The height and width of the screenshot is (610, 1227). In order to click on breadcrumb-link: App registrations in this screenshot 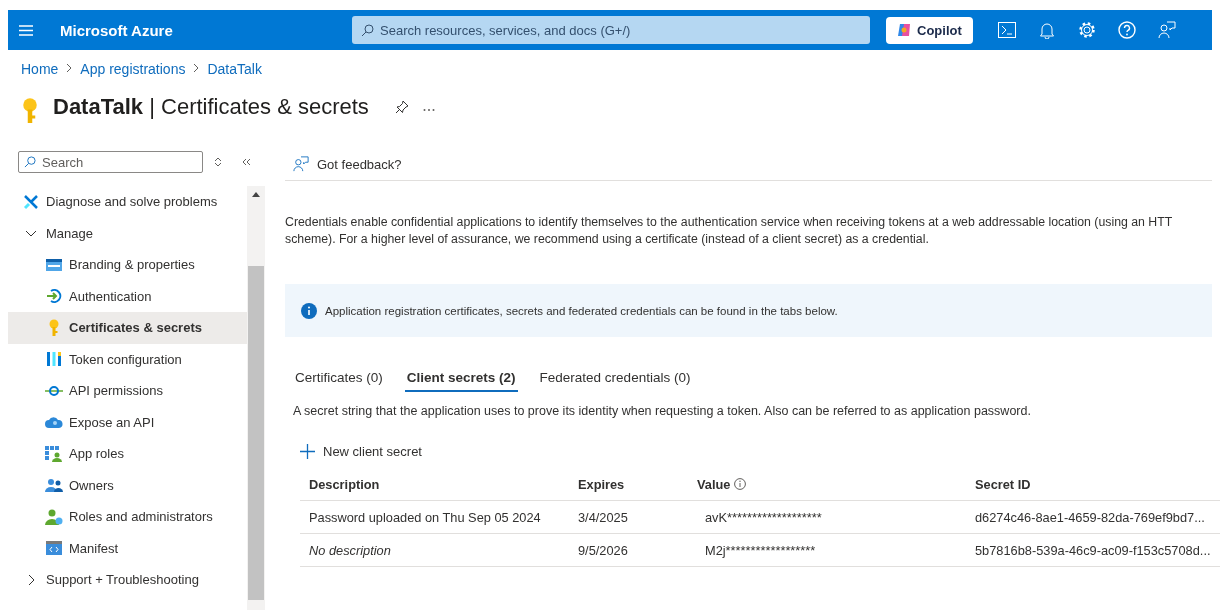, I will do `click(133, 69)`.